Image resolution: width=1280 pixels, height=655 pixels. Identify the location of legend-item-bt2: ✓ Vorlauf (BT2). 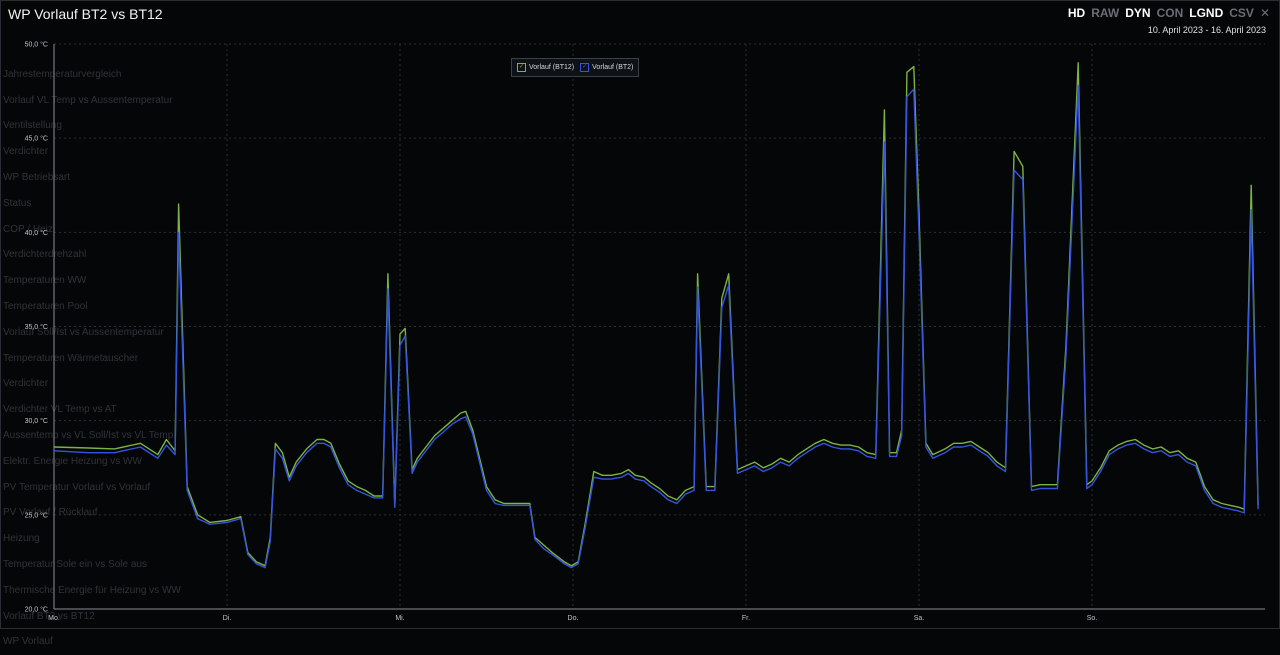
(606, 67).